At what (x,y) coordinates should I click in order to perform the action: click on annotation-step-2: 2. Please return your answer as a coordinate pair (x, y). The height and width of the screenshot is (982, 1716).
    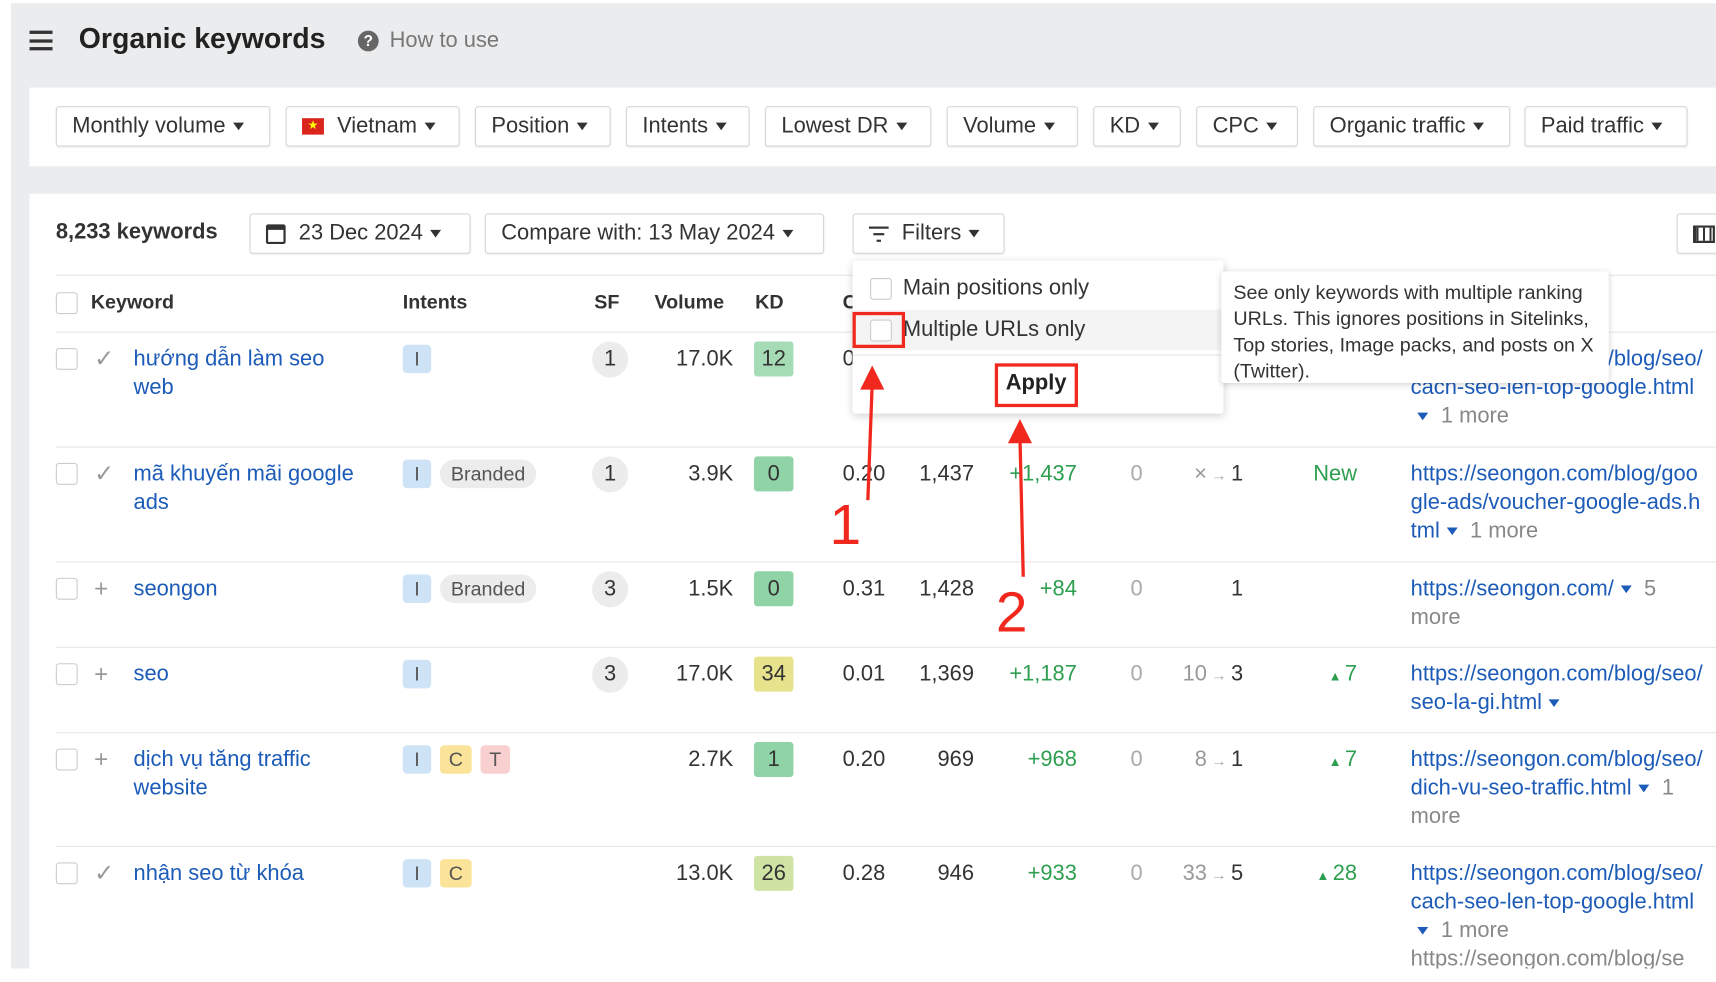
    Looking at the image, I should click on (1011, 613).